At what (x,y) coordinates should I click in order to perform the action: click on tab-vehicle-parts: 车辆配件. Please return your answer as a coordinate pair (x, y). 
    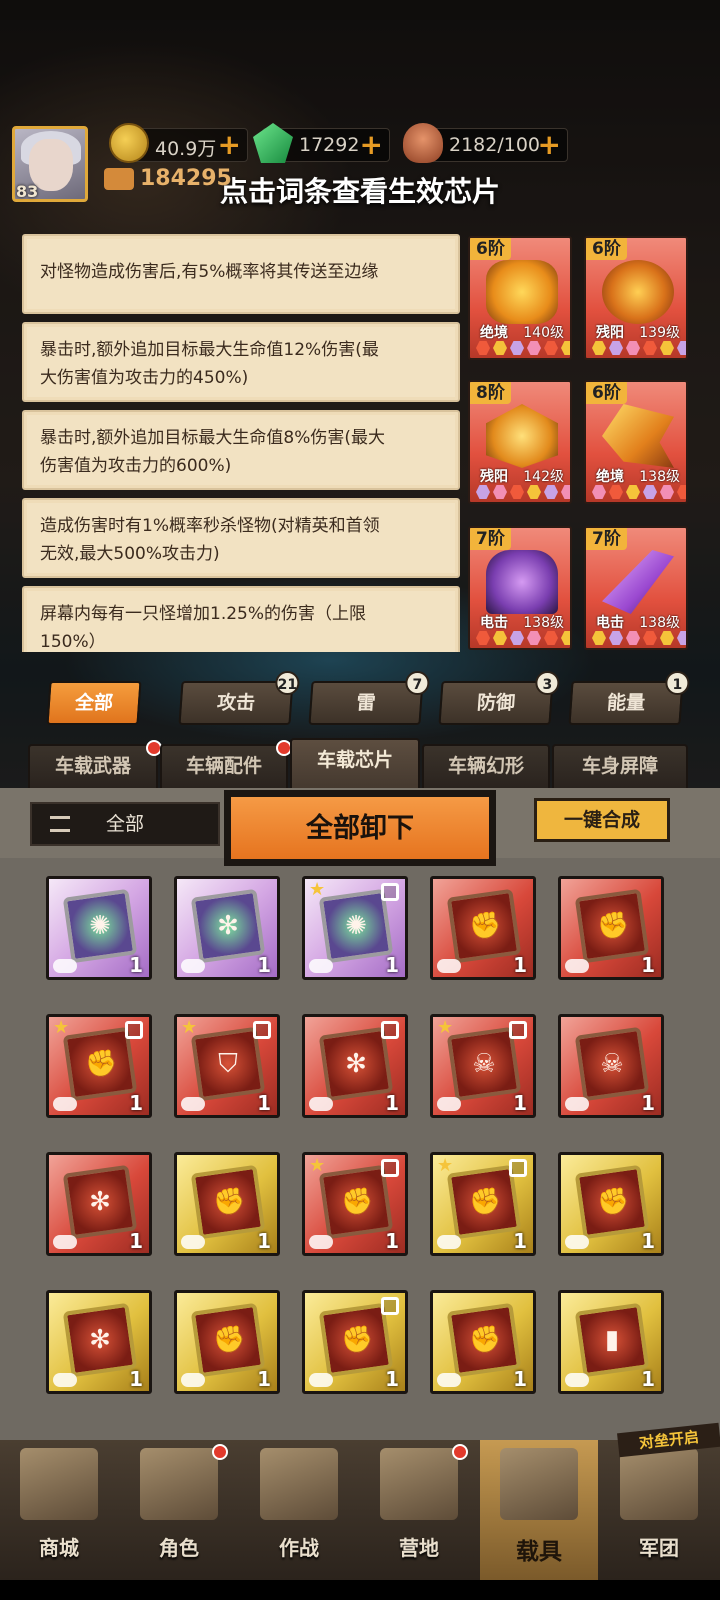
    Looking at the image, I should click on (226, 764).